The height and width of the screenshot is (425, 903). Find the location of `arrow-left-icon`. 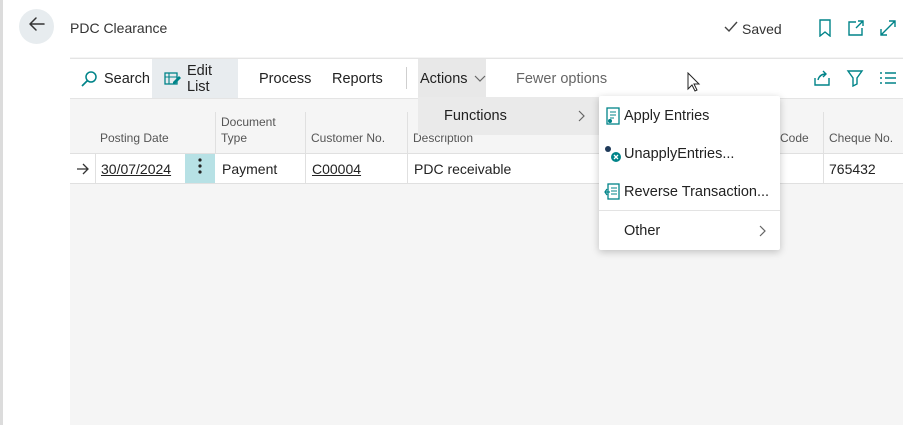

arrow-left-icon is located at coordinates (37, 26).